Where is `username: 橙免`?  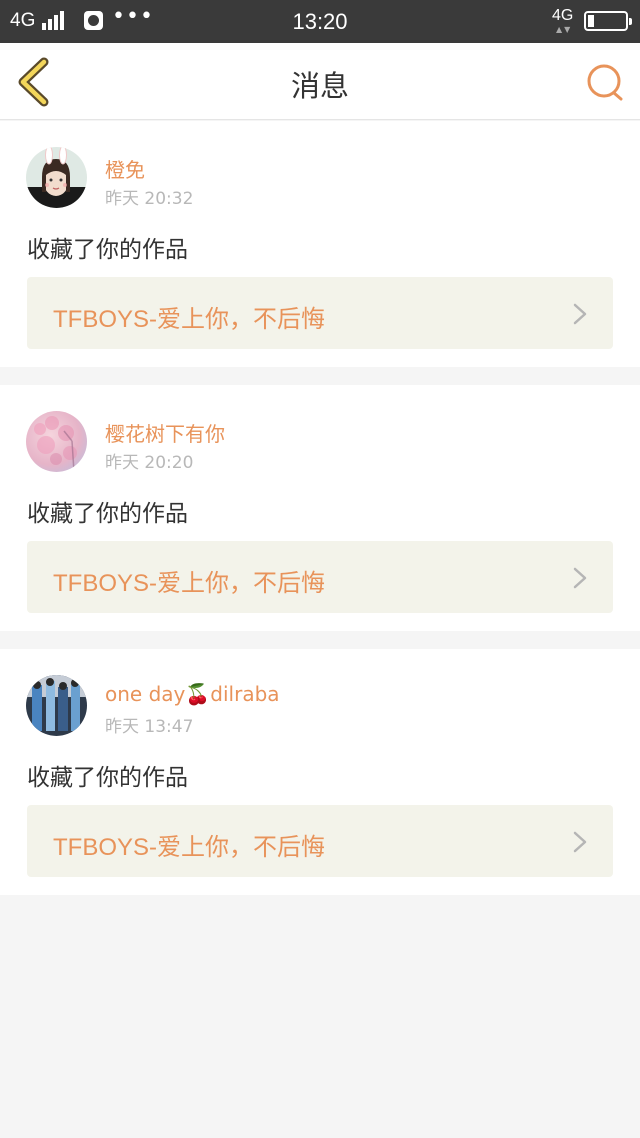 username: 橙免 is located at coordinates (125, 168).